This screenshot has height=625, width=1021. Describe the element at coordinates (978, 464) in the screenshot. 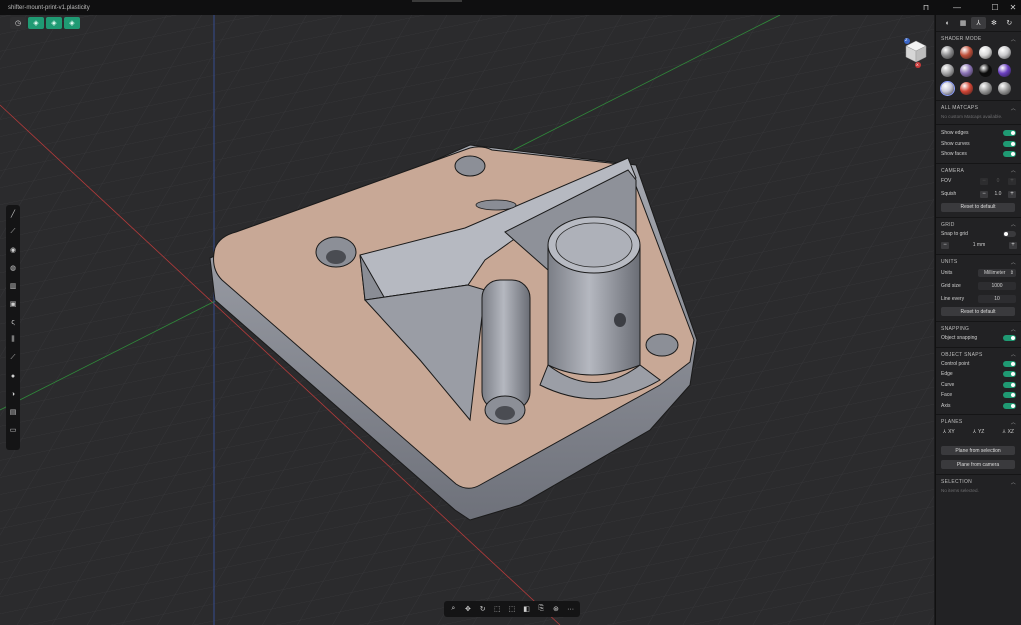

I see `plane-from-camera-button: Plane from camera` at that location.